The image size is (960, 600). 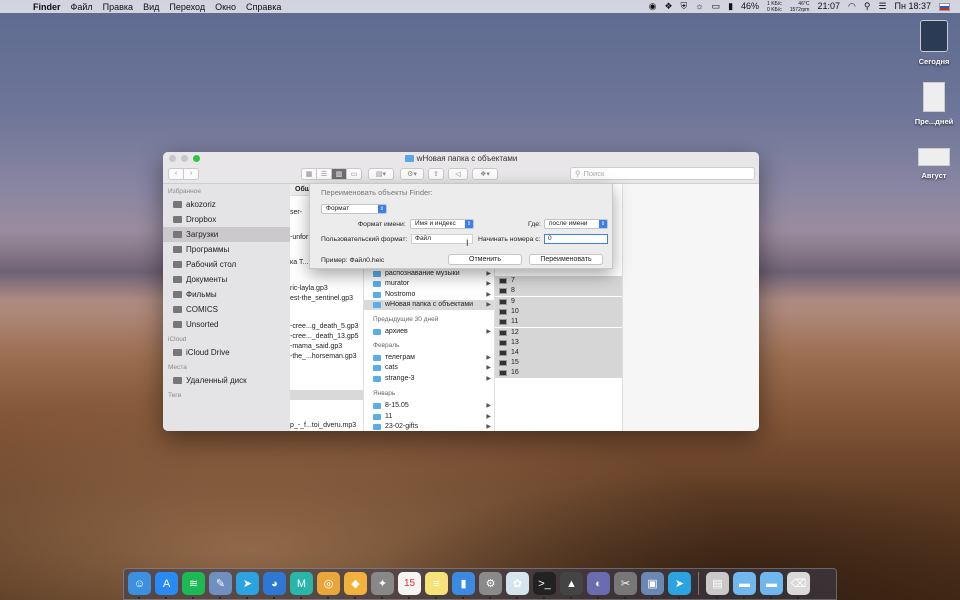 What do you see at coordinates (485, 173) in the screenshot?
I see `dropbox-toolbar-icon: ❖▾` at bounding box center [485, 173].